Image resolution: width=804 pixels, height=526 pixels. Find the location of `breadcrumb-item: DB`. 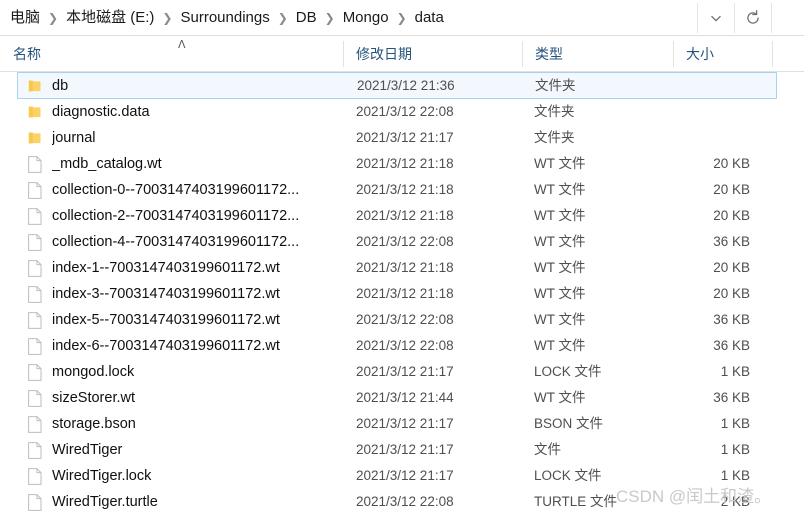

breadcrumb-item: DB is located at coordinates (306, 18).